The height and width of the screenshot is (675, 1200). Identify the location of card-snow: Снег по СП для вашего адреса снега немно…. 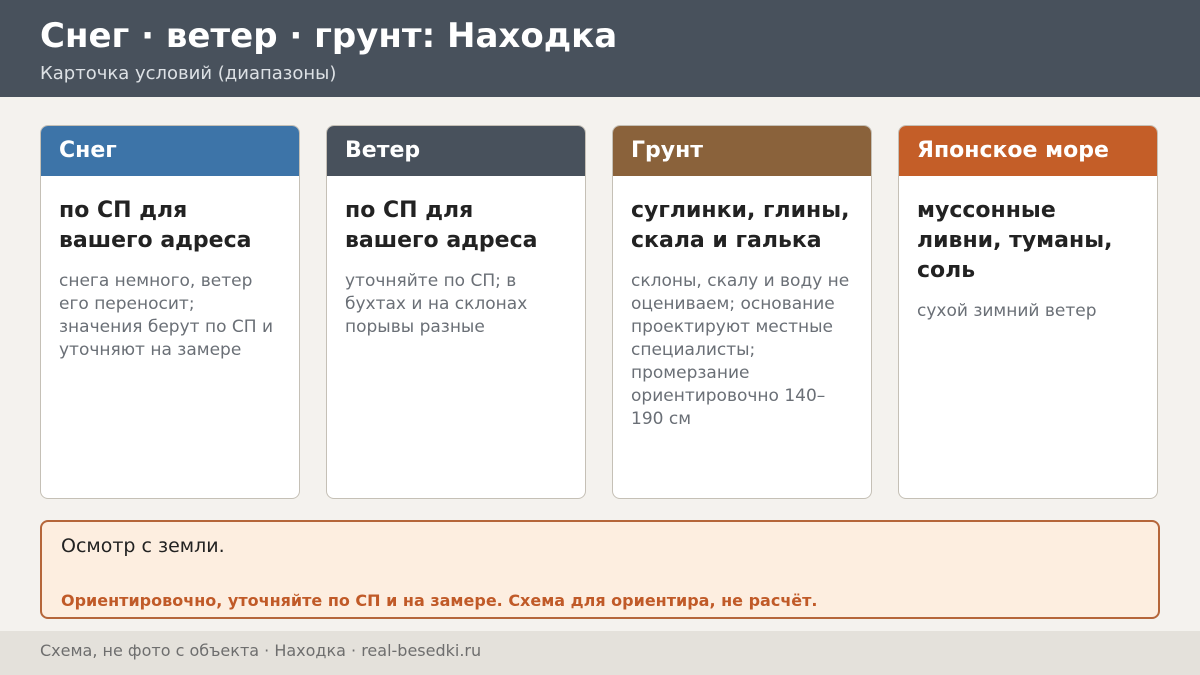
(170, 312).